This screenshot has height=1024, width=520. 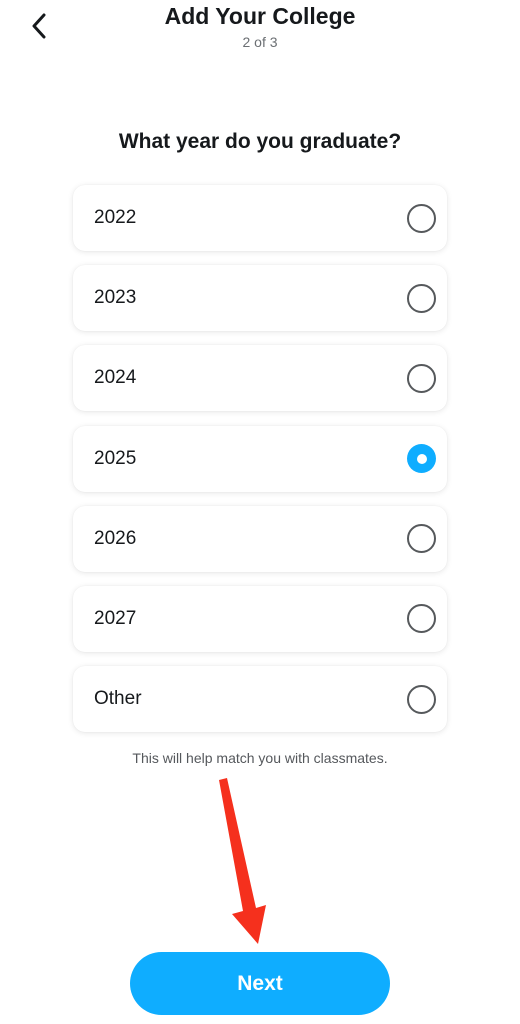 What do you see at coordinates (118, 699) in the screenshot?
I see `option-label: Other` at bounding box center [118, 699].